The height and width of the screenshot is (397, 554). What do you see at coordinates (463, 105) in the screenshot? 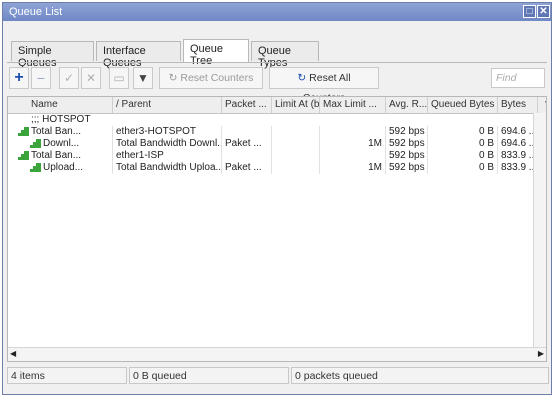
I see `column-header-6: Queued Bytes` at bounding box center [463, 105].